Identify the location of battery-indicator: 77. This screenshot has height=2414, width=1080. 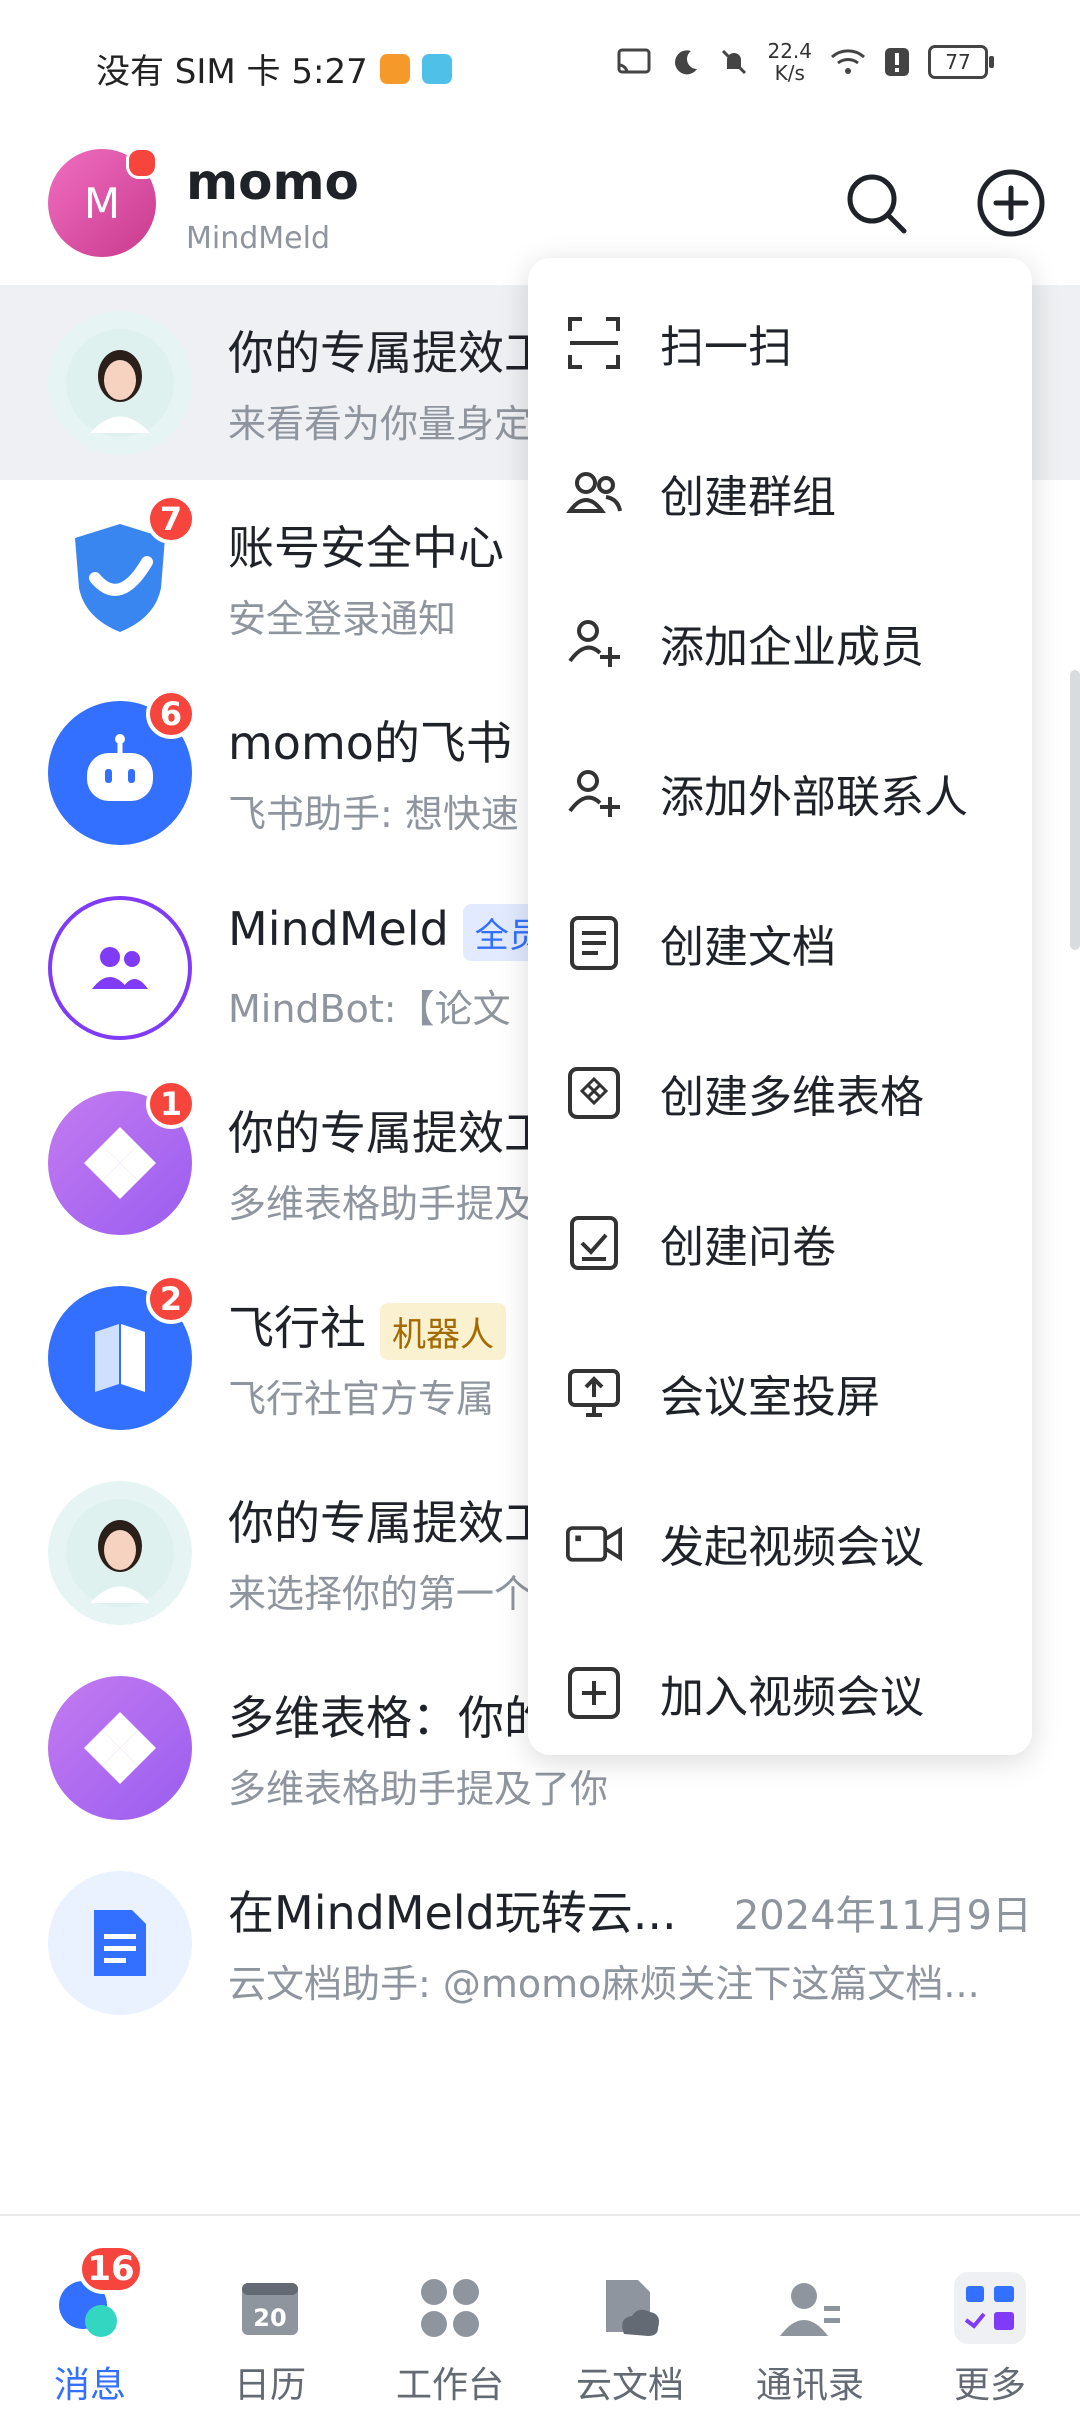
(961, 62).